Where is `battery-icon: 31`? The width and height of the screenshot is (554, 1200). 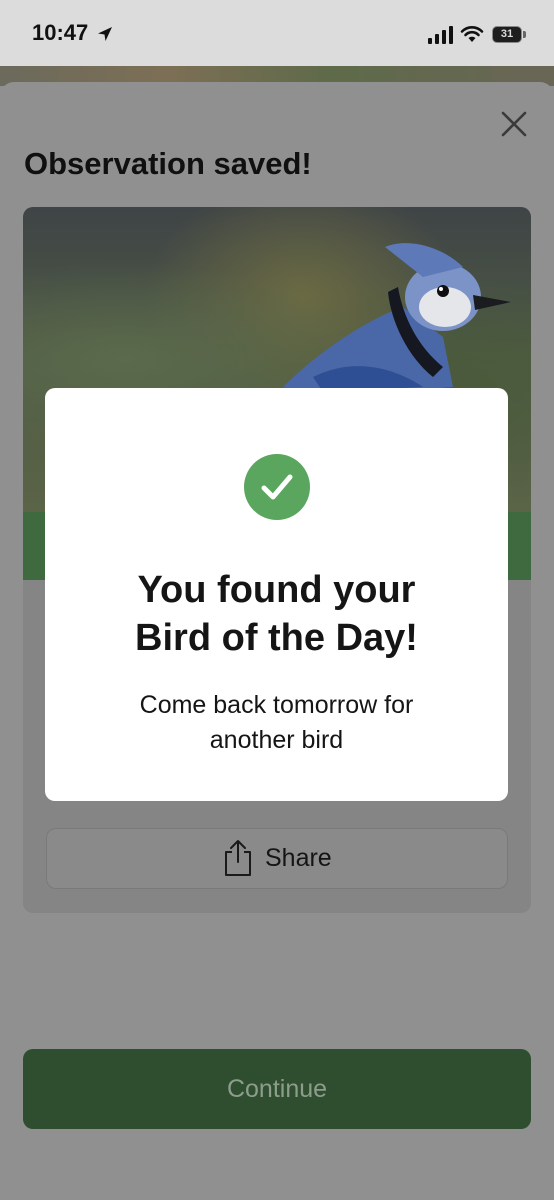
battery-icon: 31 is located at coordinates (507, 34).